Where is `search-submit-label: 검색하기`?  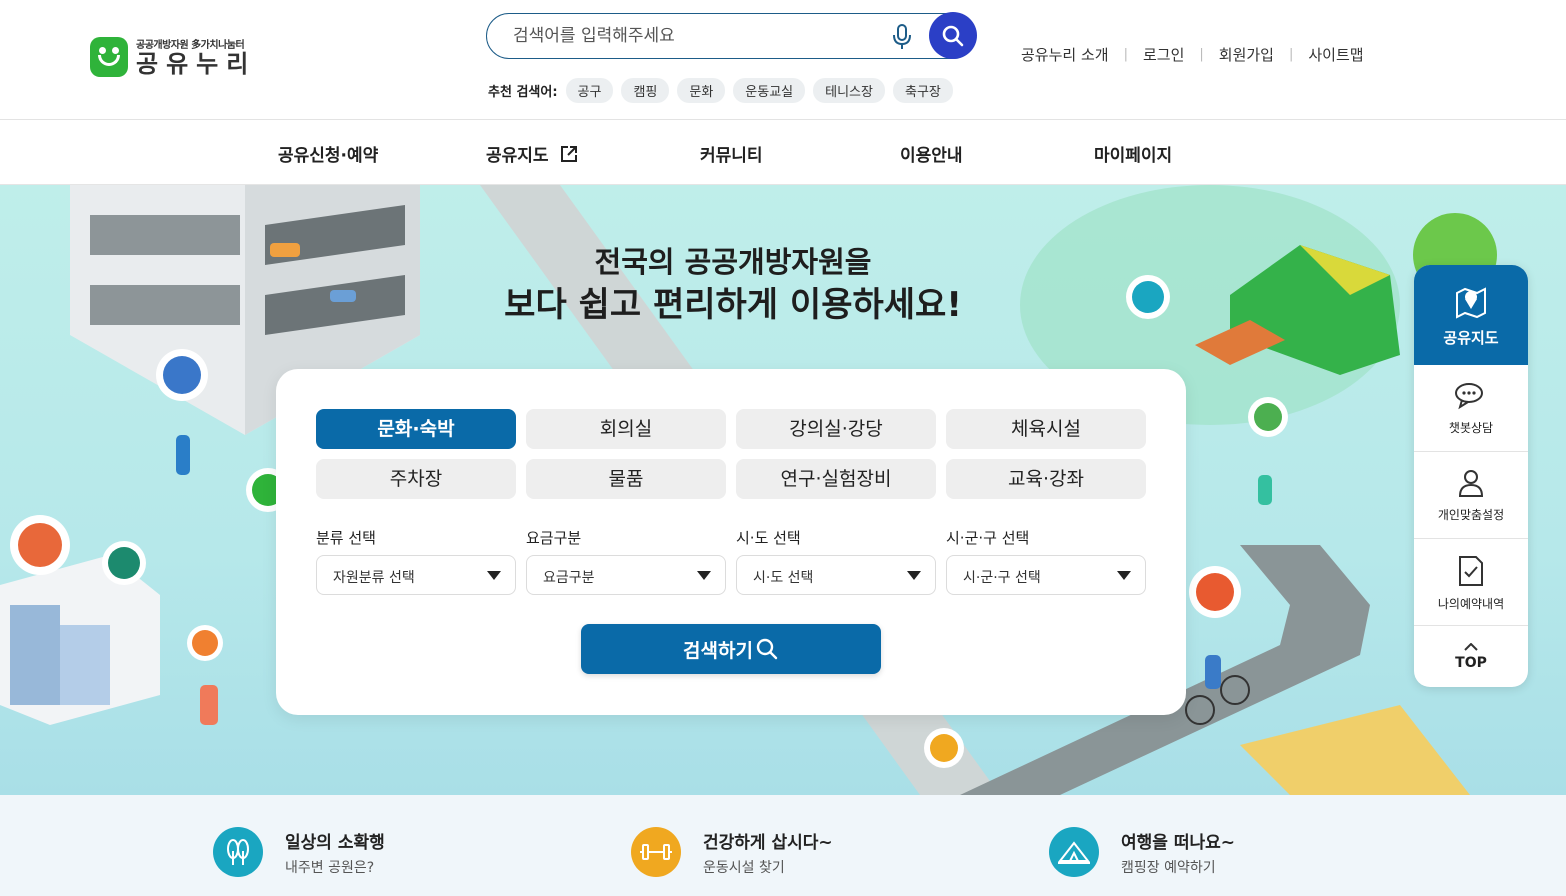 search-submit-label: 검색하기 is located at coordinates (718, 650).